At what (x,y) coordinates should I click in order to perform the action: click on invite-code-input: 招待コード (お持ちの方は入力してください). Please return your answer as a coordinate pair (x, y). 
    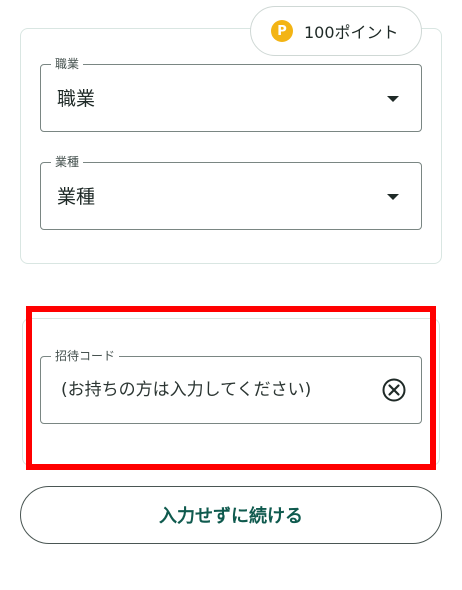
    Looking at the image, I should click on (231, 386).